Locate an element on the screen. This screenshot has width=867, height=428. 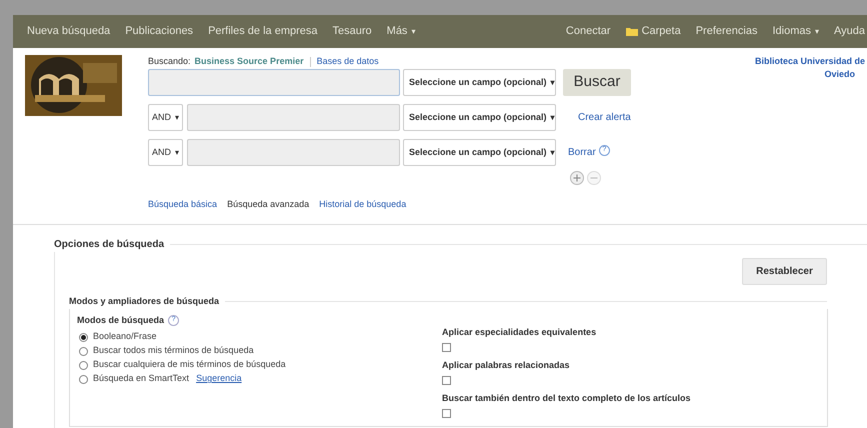
radio-label: Buscar todos mis términos de búsqueda is located at coordinates (173, 351).